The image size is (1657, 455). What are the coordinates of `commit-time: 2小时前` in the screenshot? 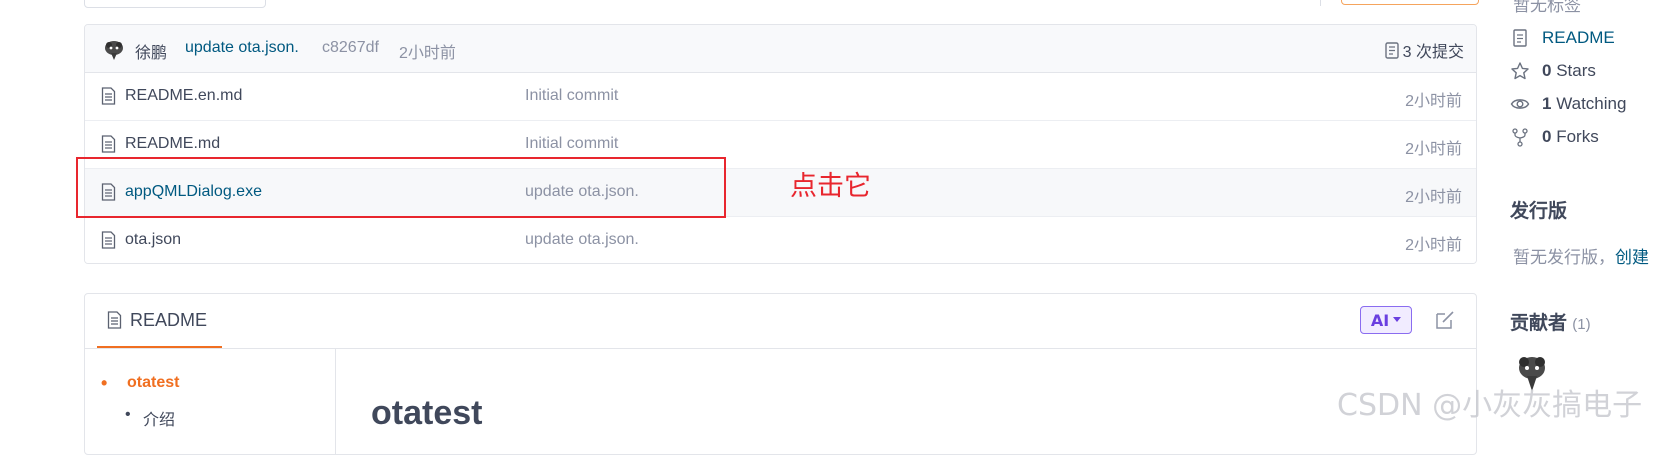 It's located at (427, 53).